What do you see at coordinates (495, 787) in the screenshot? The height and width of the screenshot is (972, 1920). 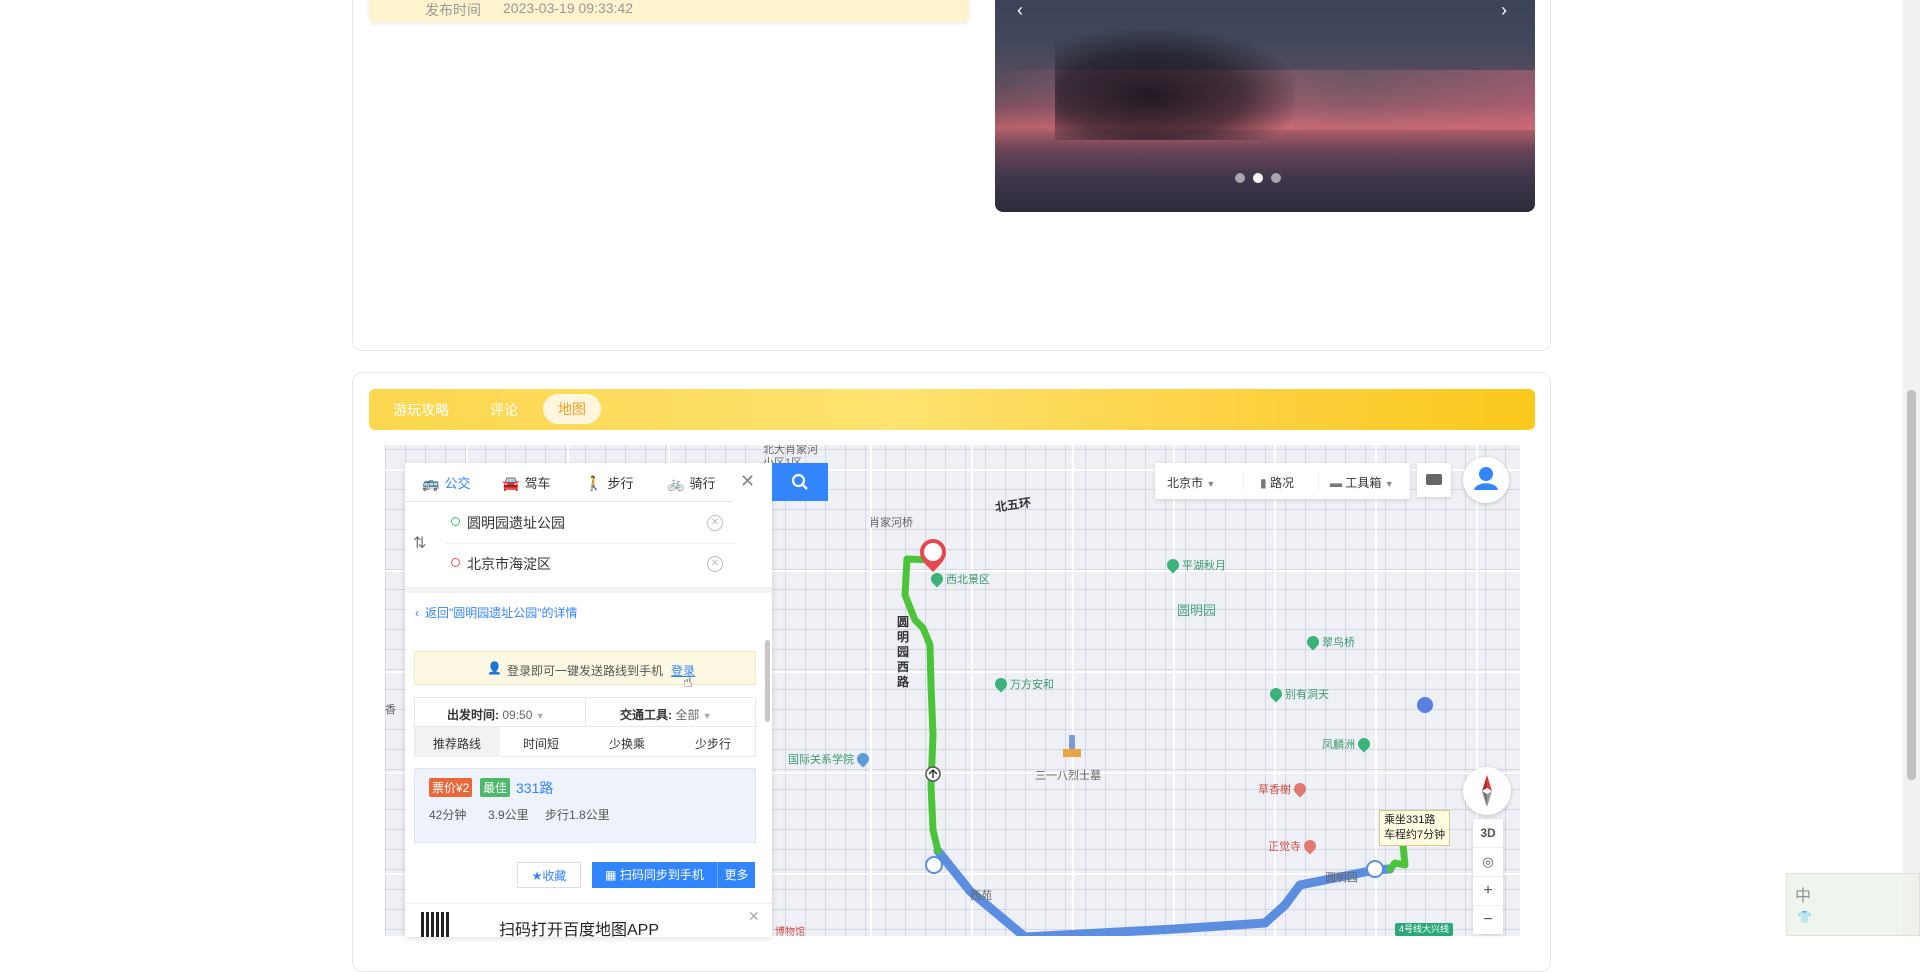 I see `best-badge: 最佳` at bounding box center [495, 787].